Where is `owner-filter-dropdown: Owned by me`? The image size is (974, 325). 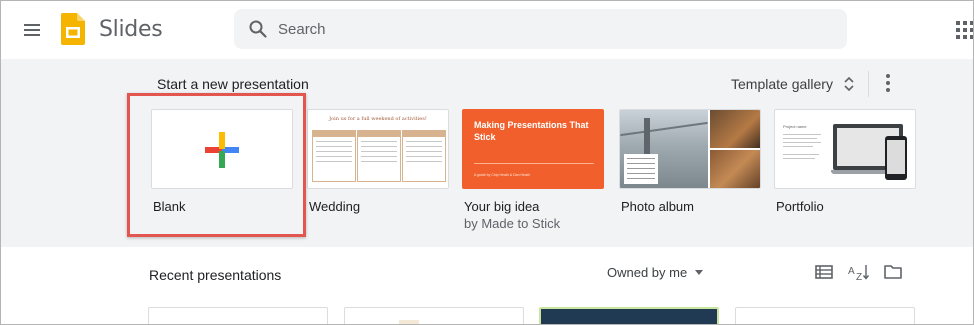 owner-filter-dropdown: Owned by me is located at coordinates (655, 272).